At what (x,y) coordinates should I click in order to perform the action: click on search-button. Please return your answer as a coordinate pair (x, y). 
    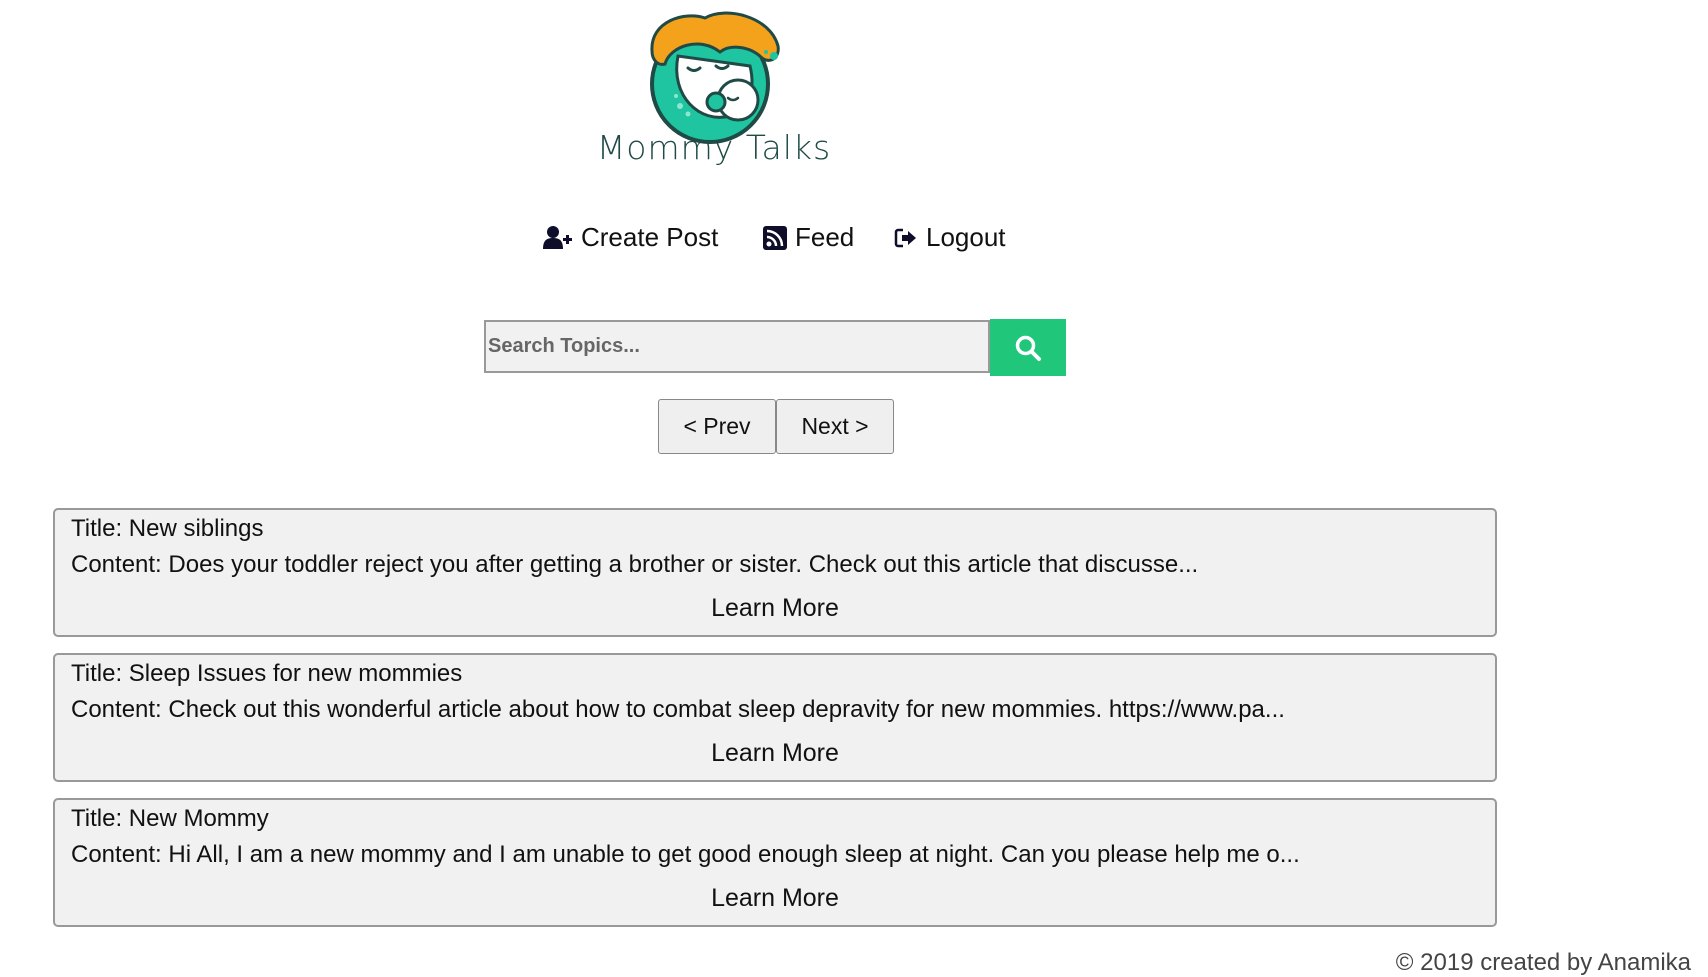
    Looking at the image, I should click on (1028, 347).